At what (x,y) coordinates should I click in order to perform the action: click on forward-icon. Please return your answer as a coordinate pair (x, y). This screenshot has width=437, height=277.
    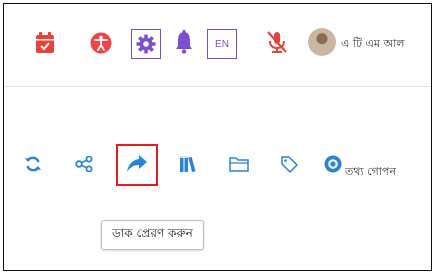
    Looking at the image, I should click on (137, 163).